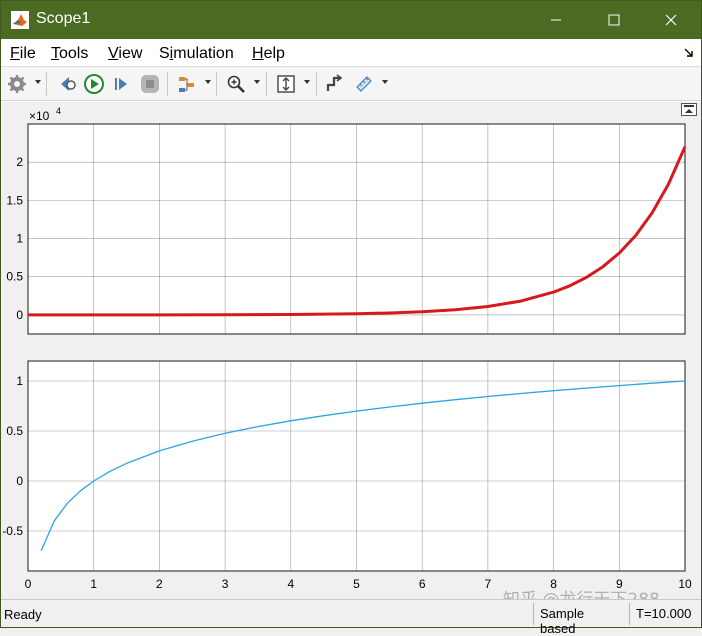 This screenshot has width=702, height=636. Describe the element at coordinates (236, 84) in the screenshot. I see `zoom-in-icon` at that location.